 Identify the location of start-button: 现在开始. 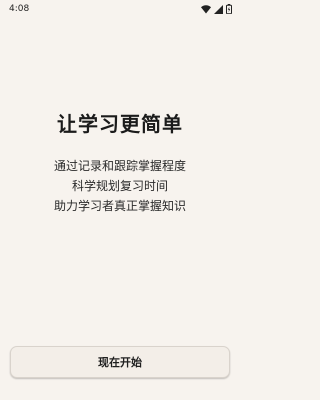
(120, 362).